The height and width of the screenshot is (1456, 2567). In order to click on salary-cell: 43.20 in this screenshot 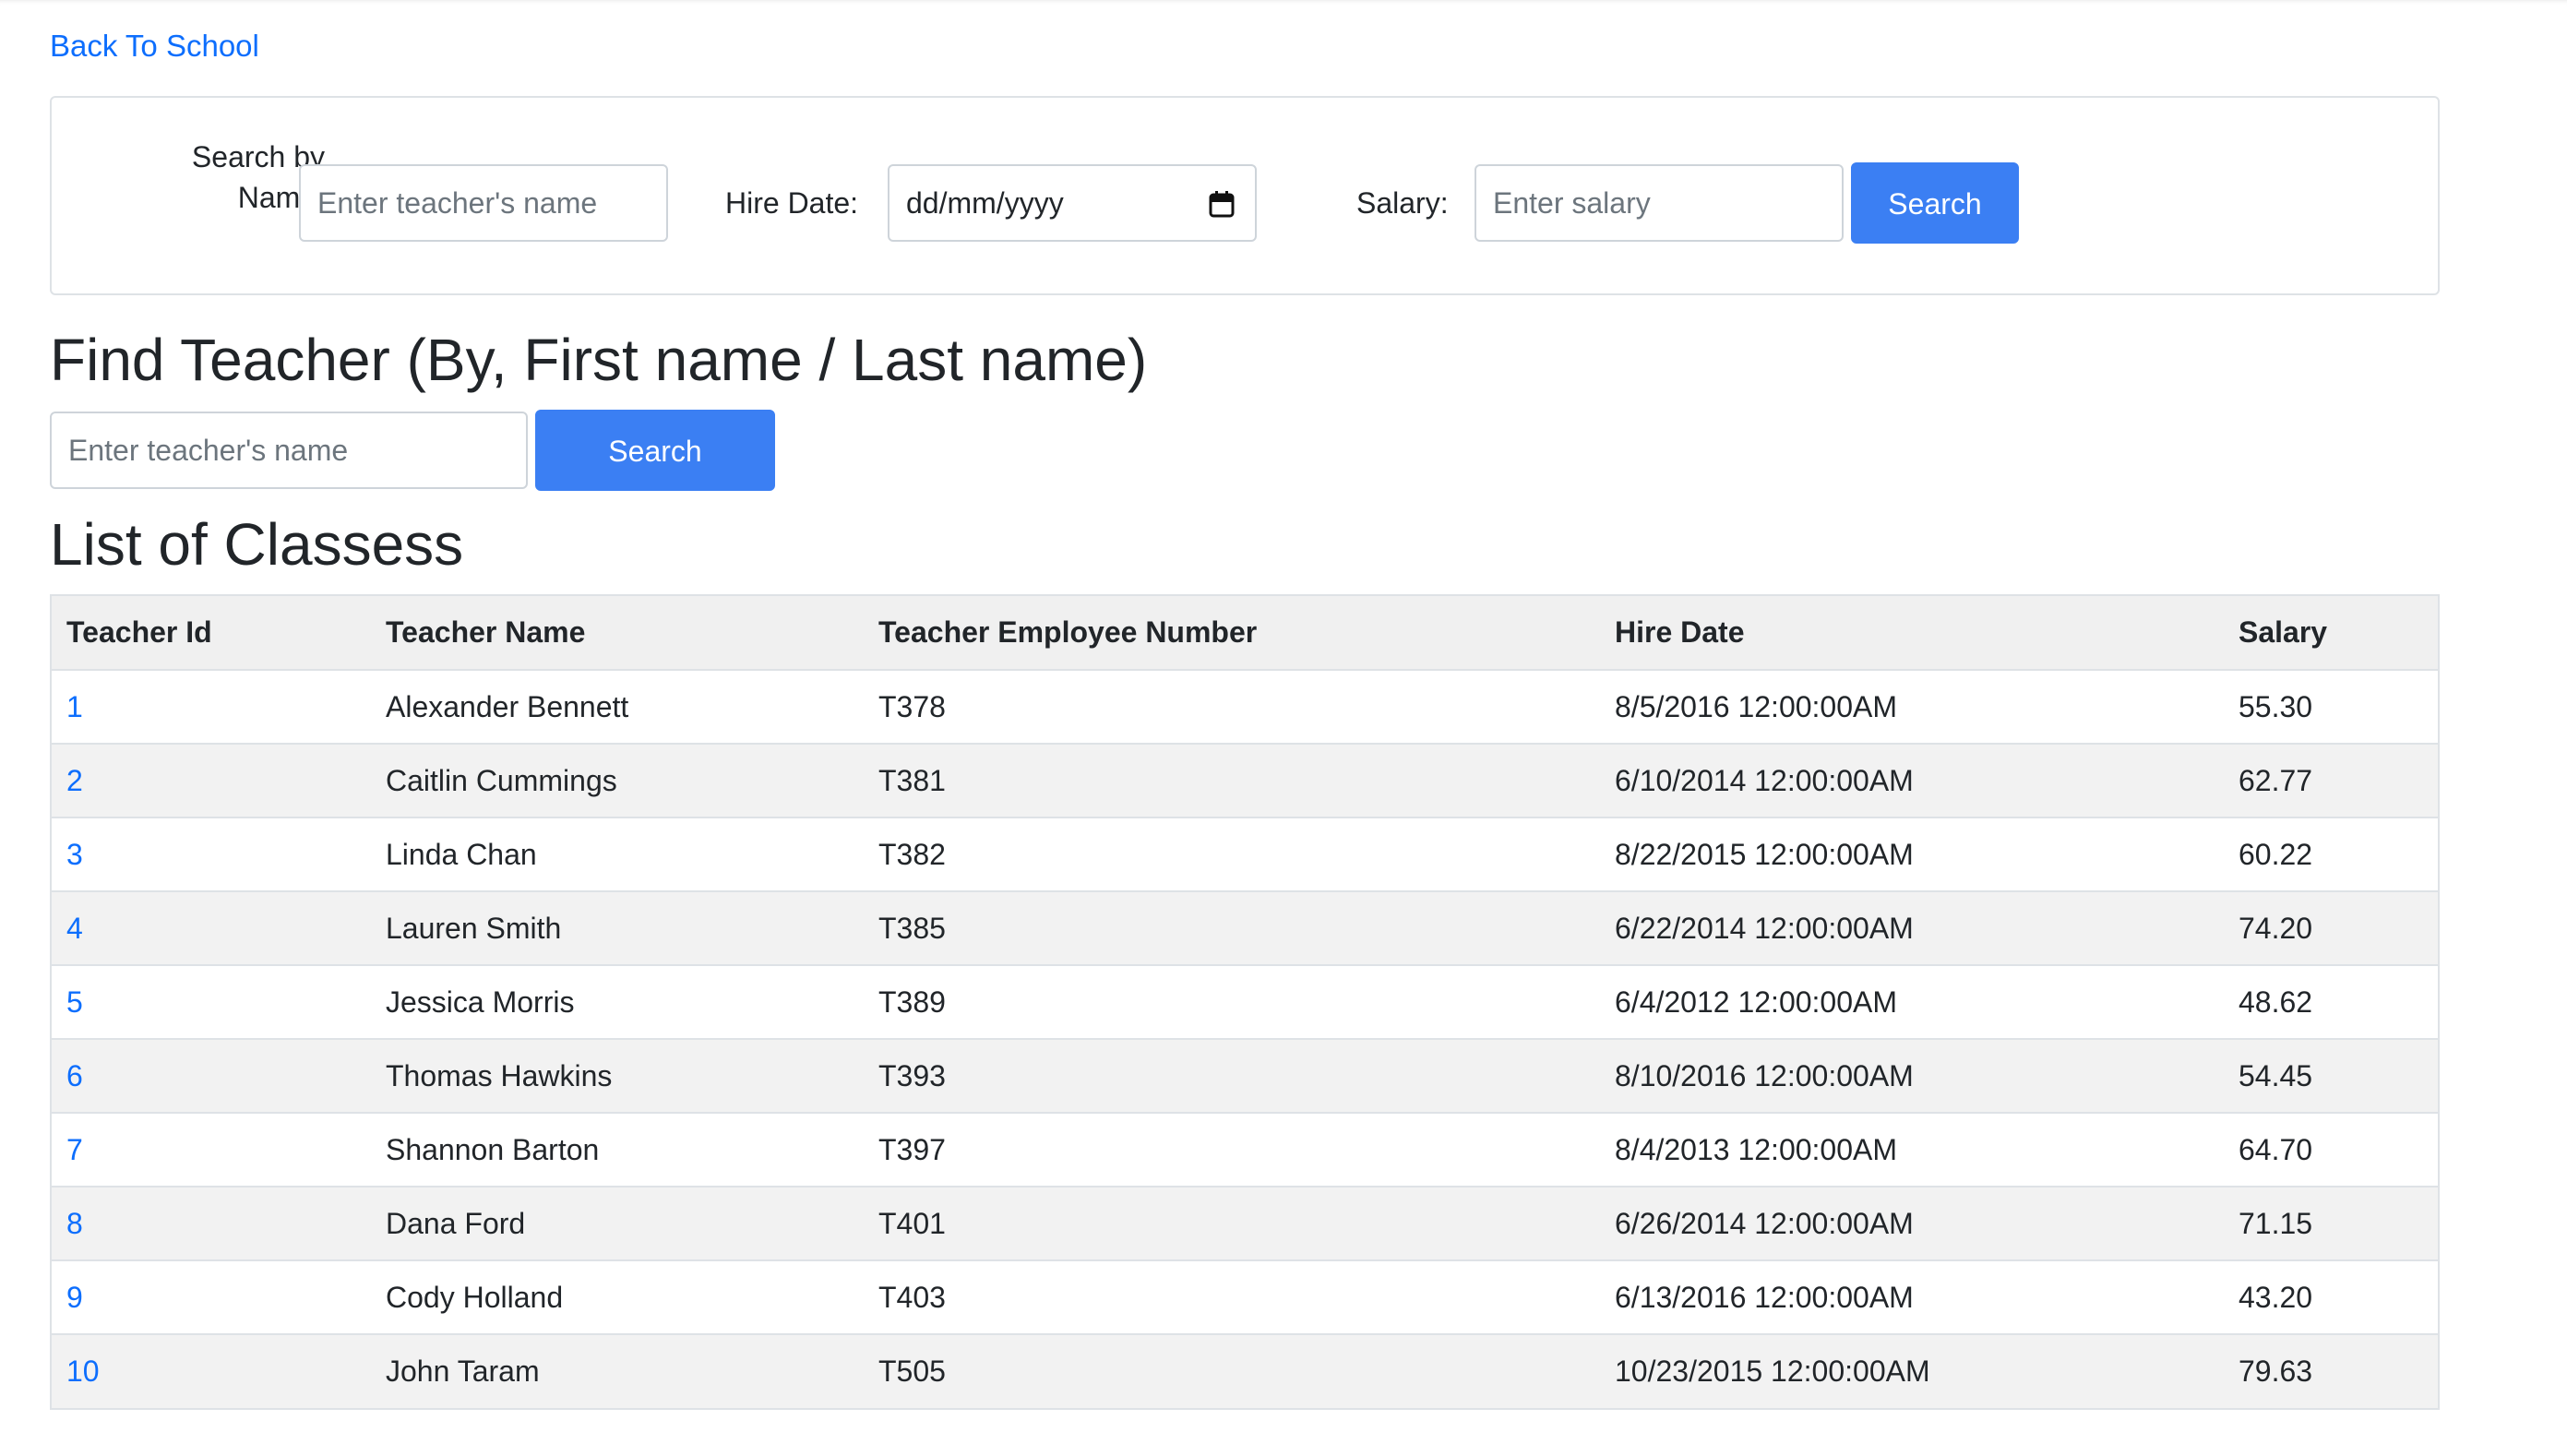, I will do `click(2276, 1297)`.